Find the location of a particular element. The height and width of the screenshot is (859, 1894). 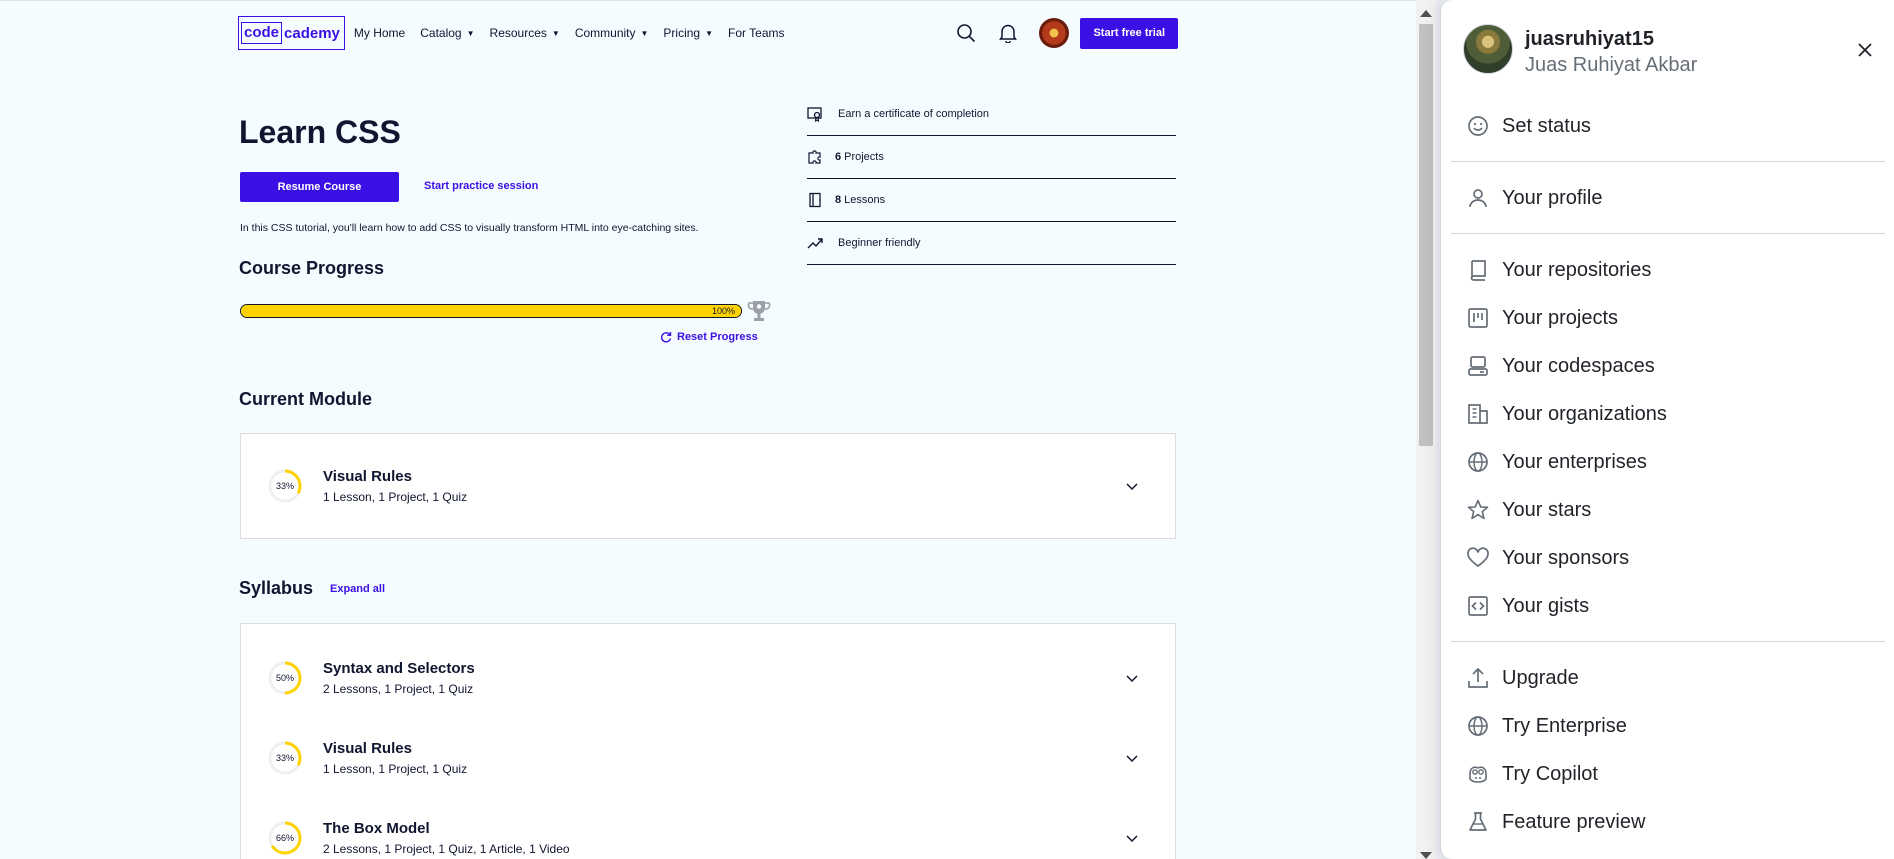

menu-item-your-stars: Your stars is located at coordinates (1668, 510).